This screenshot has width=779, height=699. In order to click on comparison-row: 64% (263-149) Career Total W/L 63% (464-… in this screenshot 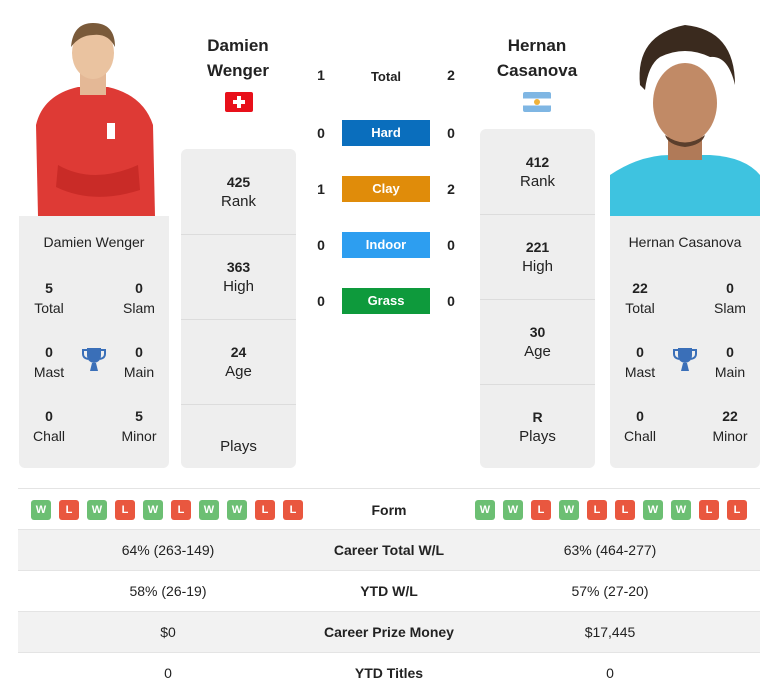, I will do `click(389, 550)`.